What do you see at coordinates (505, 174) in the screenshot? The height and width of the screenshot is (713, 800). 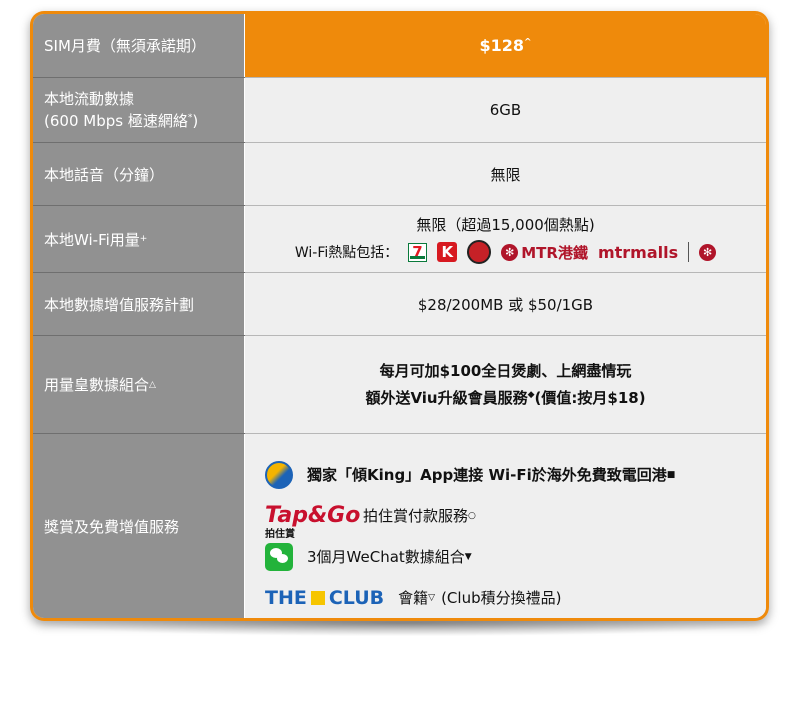 I see `row-value: 無限` at bounding box center [505, 174].